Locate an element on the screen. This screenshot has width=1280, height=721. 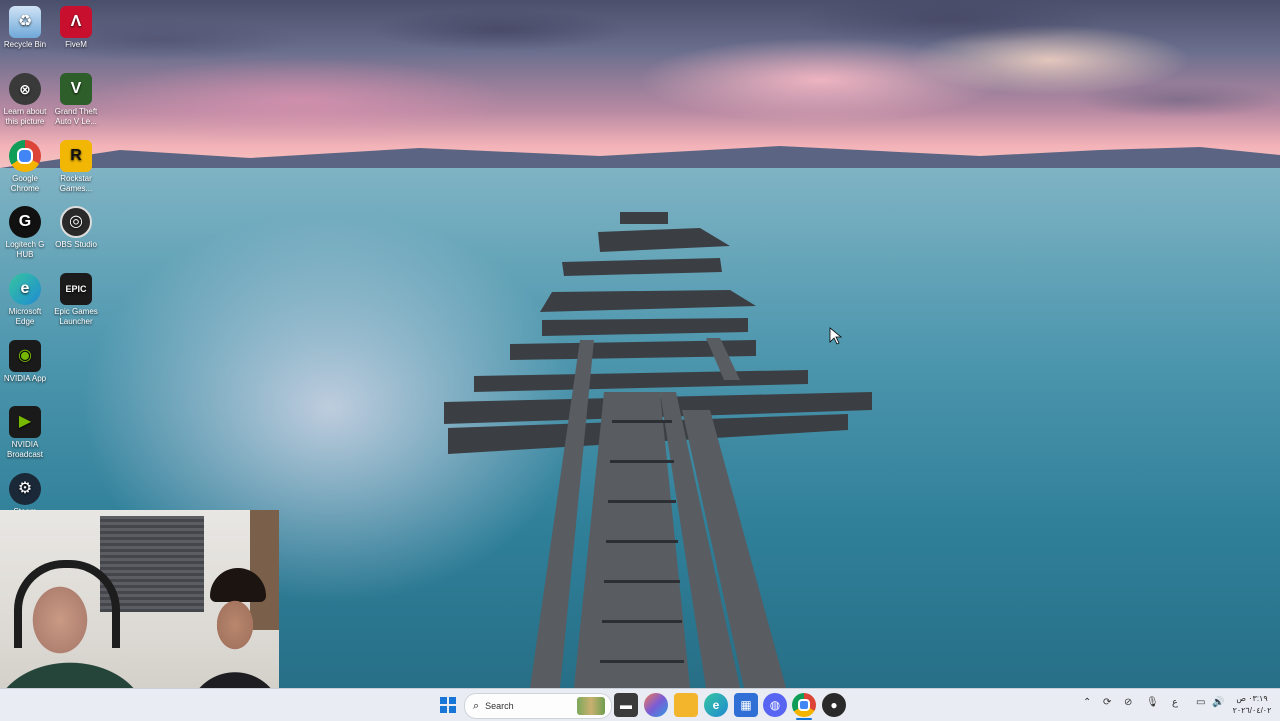
search-highlight-icon is located at coordinates (591, 706).